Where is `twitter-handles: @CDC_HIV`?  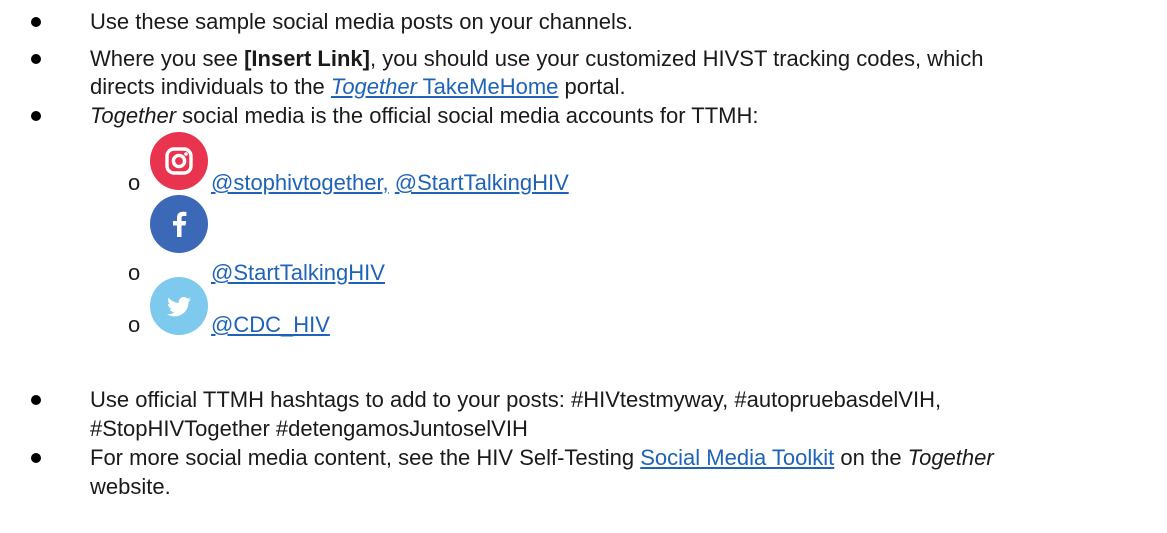 twitter-handles: @CDC_HIV is located at coordinates (270, 325).